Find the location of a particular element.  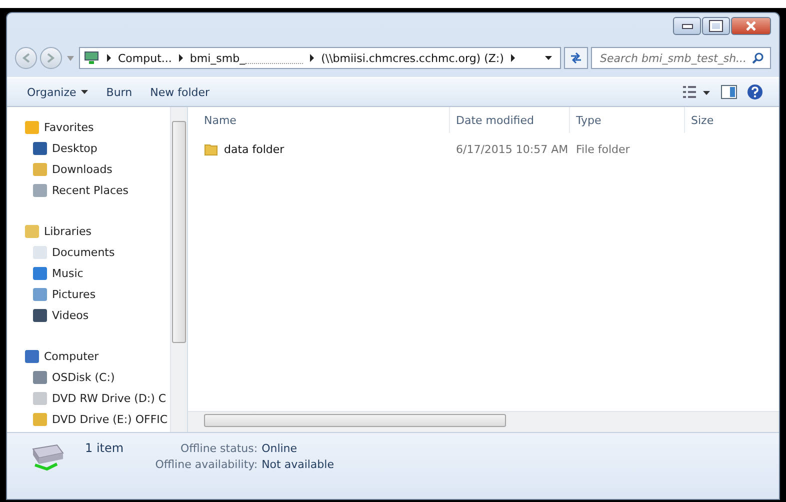

toolbar-button: Organize is located at coordinates (57, 92).